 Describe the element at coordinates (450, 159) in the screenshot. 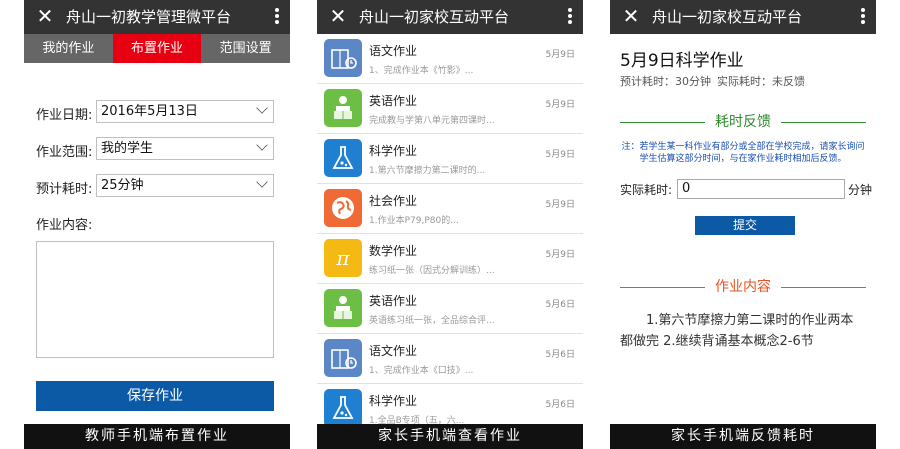

I see `list-item: 科学作业 1.第六节摩擦力第二课时的... 5月9日` at that location.